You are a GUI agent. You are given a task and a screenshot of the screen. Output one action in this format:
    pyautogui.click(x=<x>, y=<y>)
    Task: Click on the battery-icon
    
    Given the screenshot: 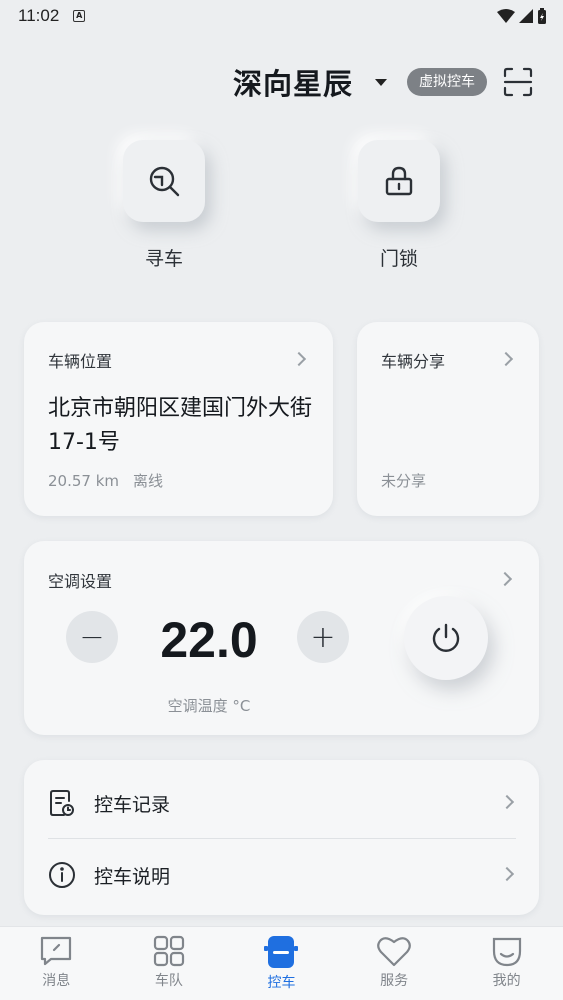 What is the action you would take?
    pyautogui.click(x=542, y=16)
    